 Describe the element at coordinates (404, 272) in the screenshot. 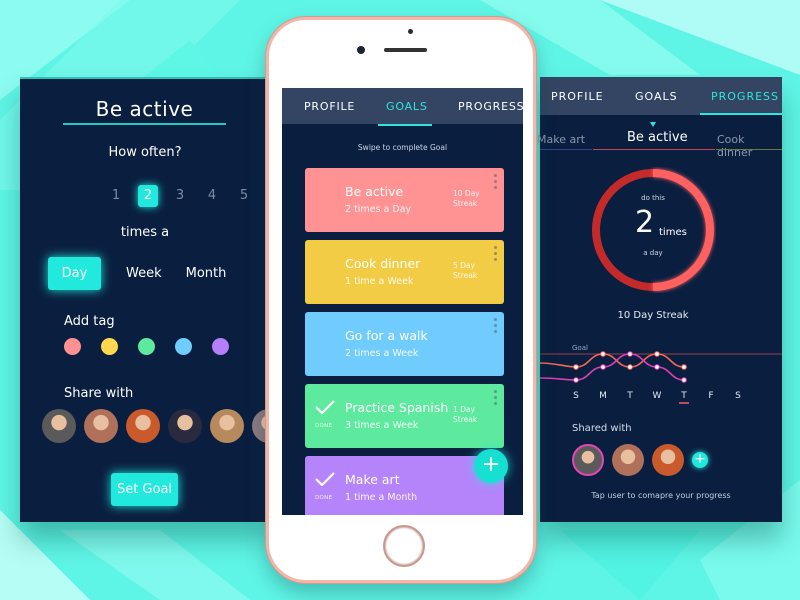

I see `goal-card: Cook dinner 1 time a Week 5 Day Streak` at that location.